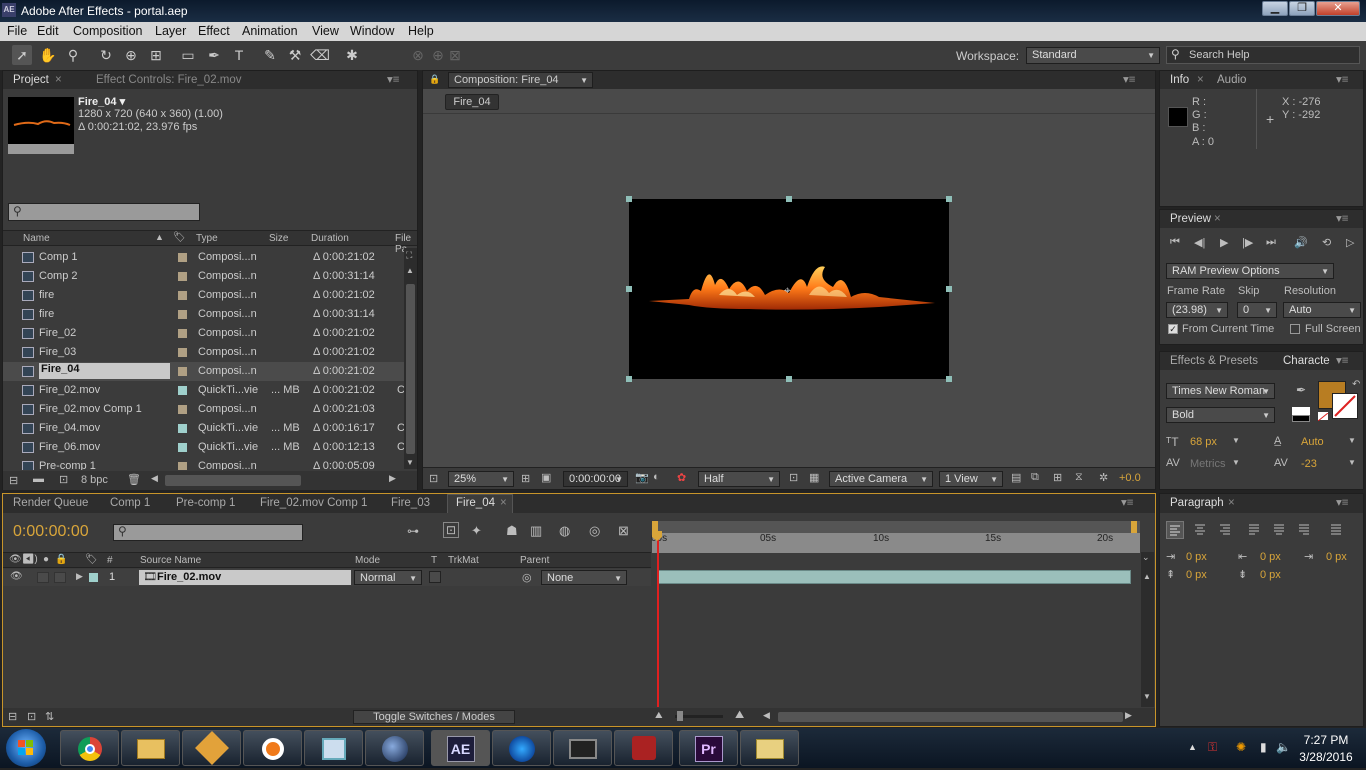  What do you see at coordinates (204, 295) in the screenshot?
I see `project-row: fire Composi...n Δ 0:00:21:02` at bounding box center [204, 295].